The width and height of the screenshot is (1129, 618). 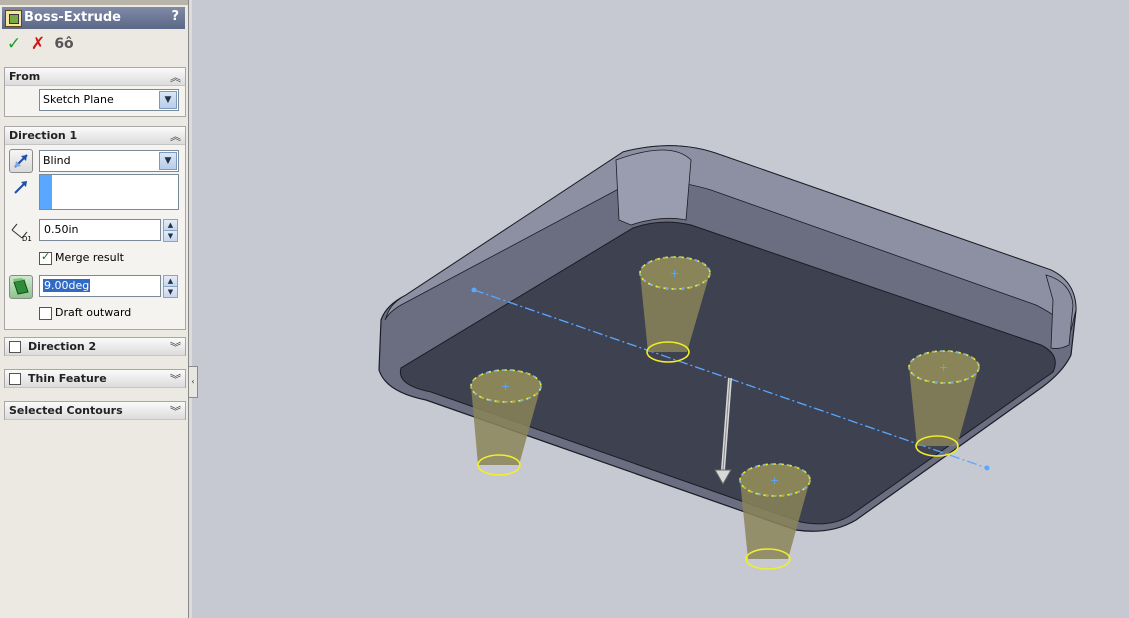 What do you see at coordinates (653, 187) in the screenshot?
I see `corner-fillet` at bounding box center [653, 187].